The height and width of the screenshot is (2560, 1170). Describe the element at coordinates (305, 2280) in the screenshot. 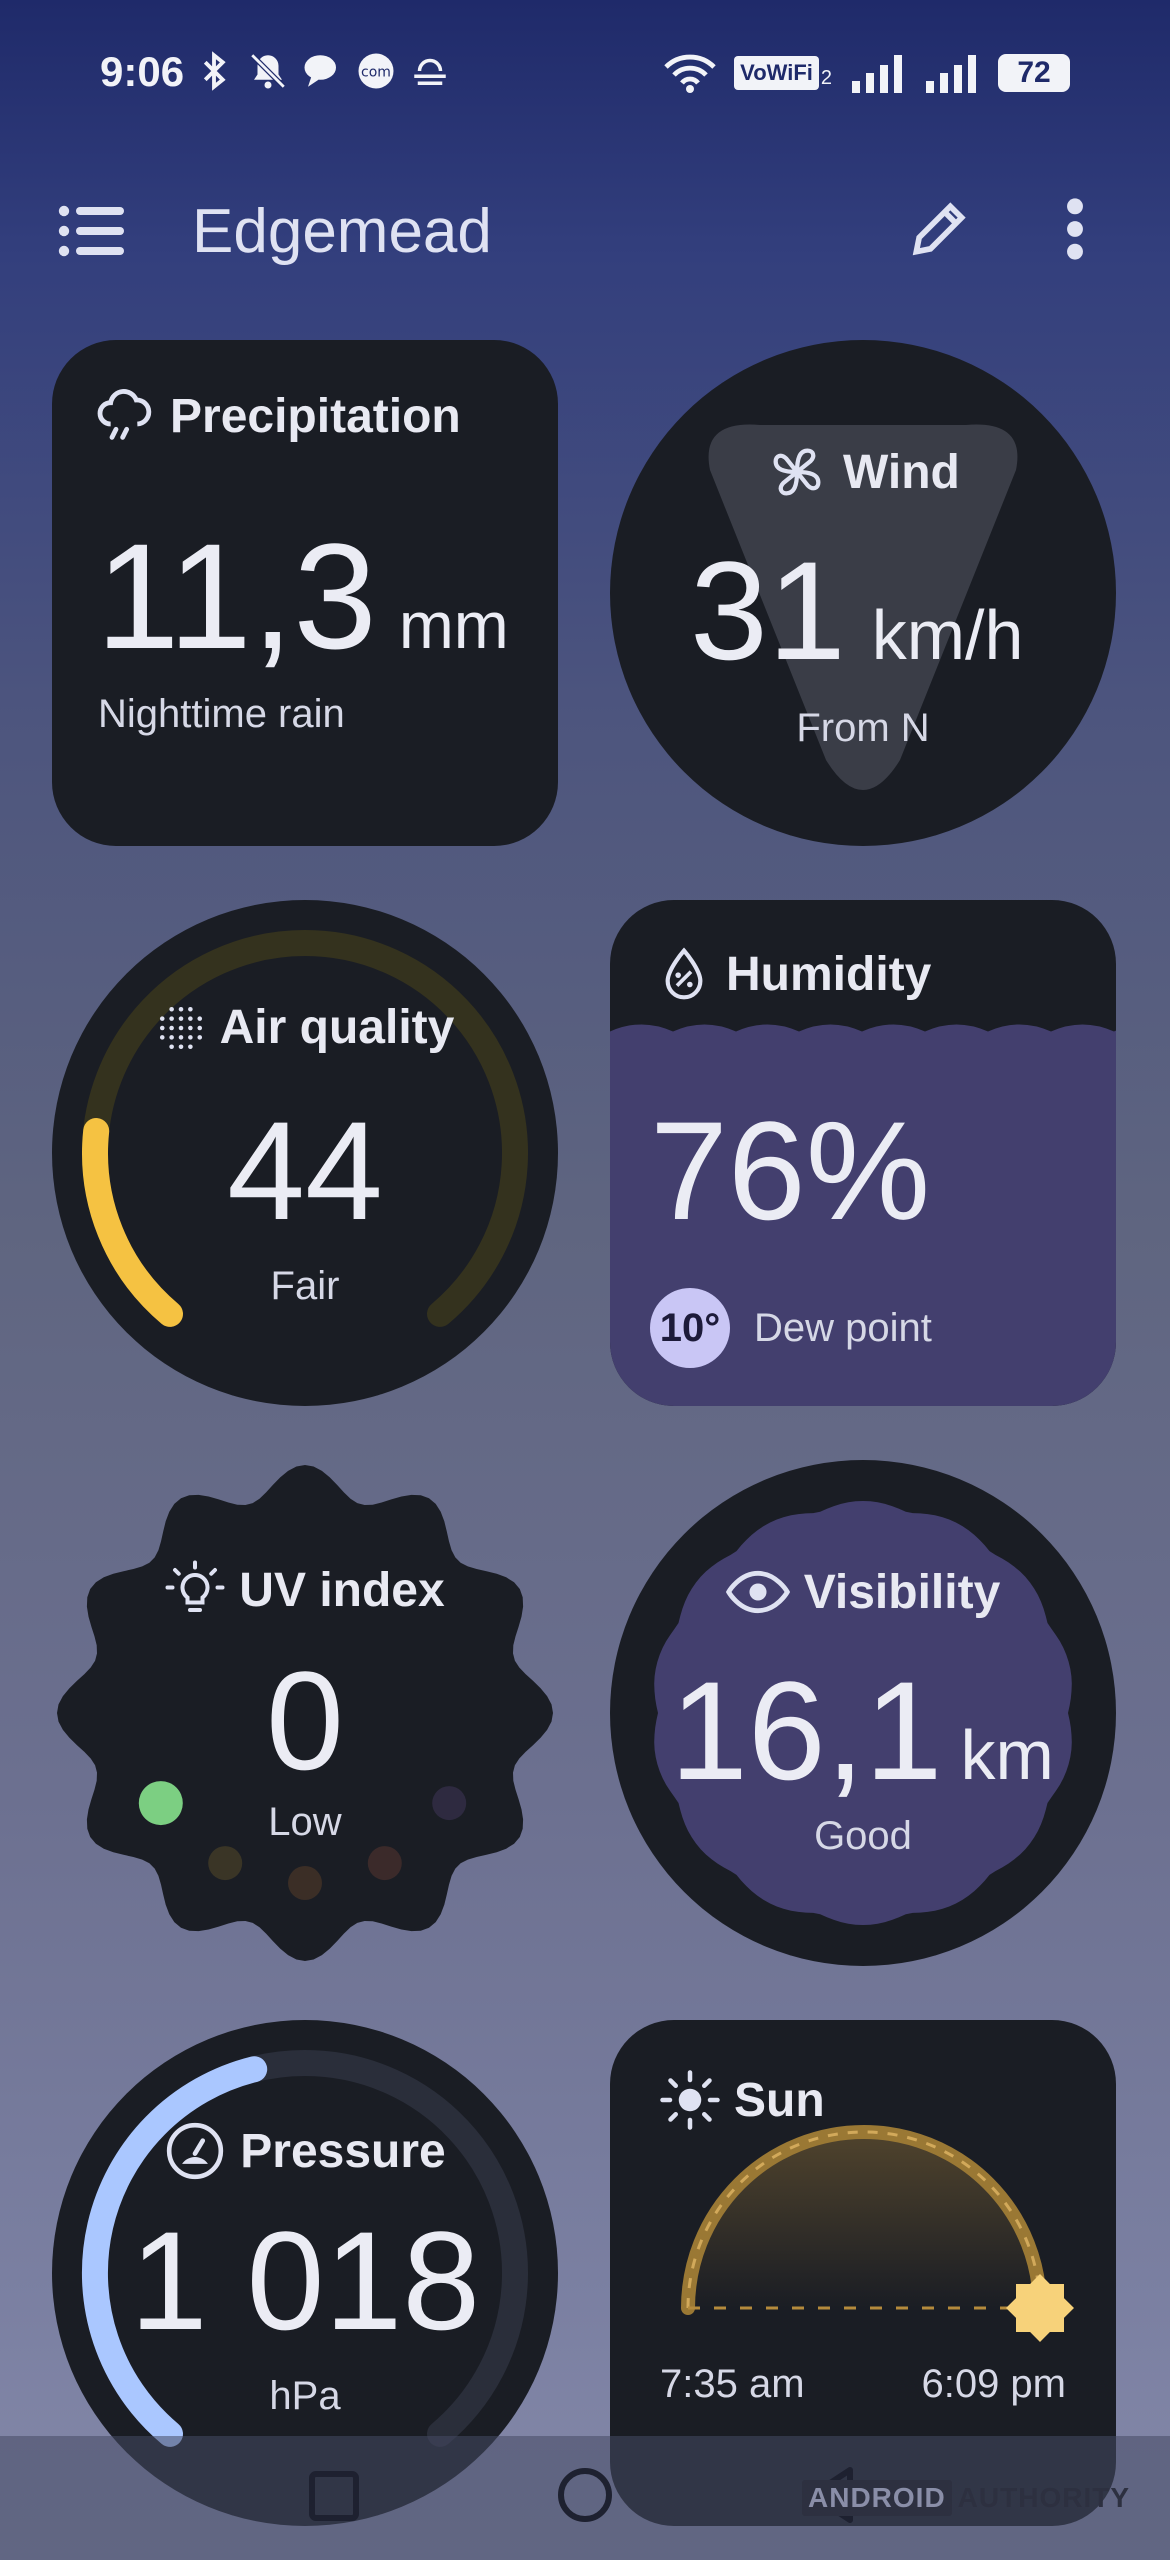

I see `pressure-value: 1 018` at that location.